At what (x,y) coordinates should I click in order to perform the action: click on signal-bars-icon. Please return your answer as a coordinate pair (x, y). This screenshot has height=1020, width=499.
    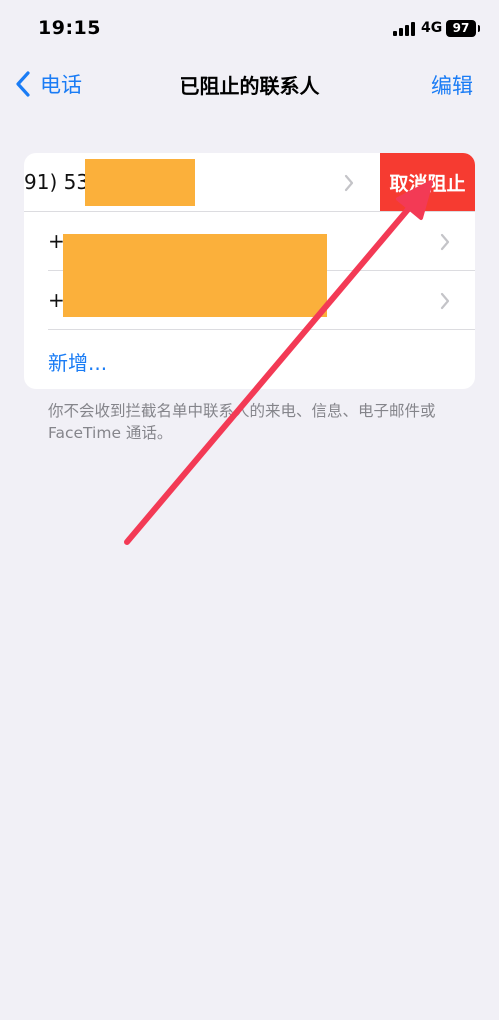
    Looking at the image, I should click on (404, 29).